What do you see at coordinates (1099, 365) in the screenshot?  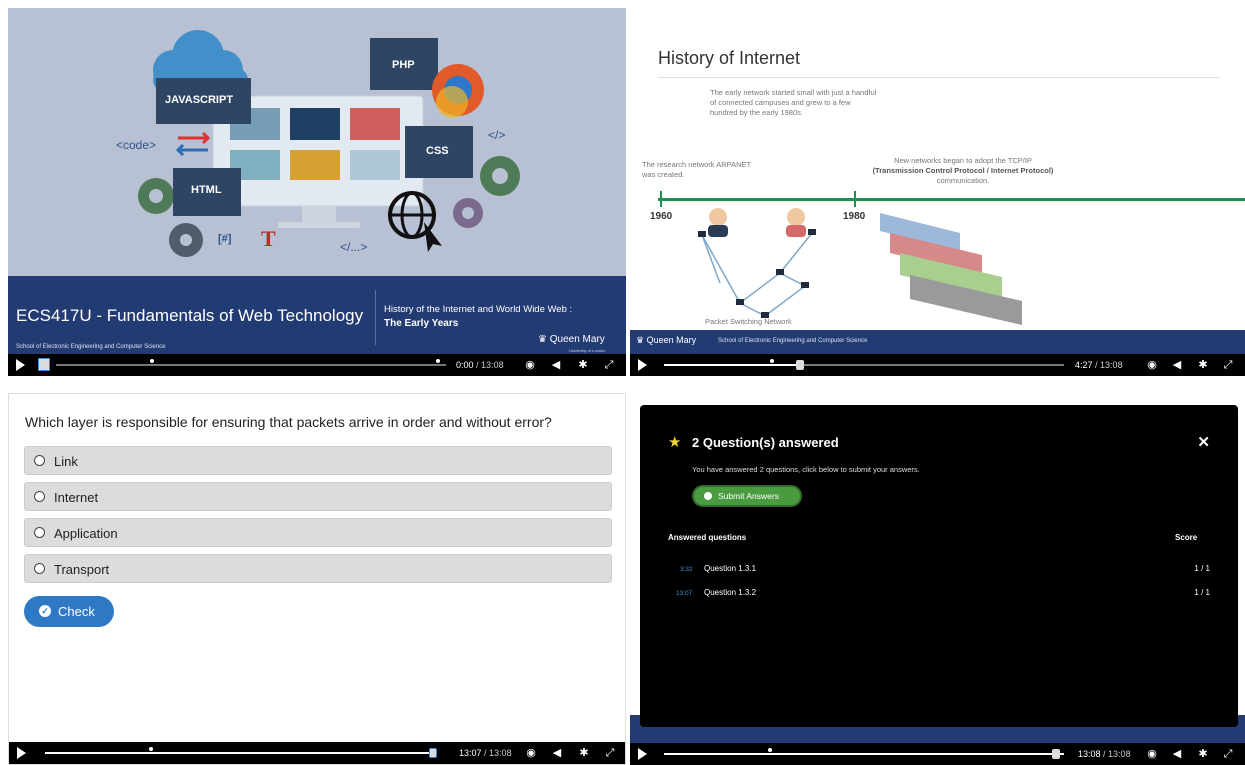 I see `time-display: 4:27 / 13:08` at bounding box center [1099, 365].